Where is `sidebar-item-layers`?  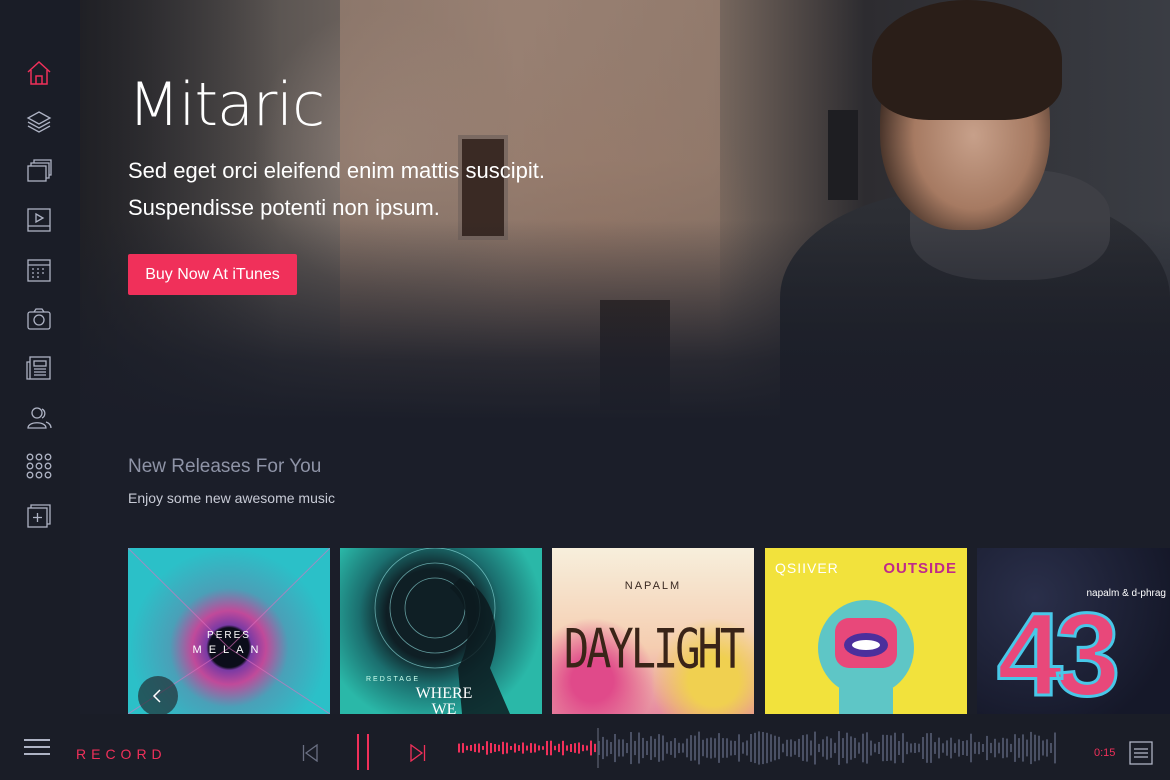 sidebar-item-layers is located at coordinates (39, 122).